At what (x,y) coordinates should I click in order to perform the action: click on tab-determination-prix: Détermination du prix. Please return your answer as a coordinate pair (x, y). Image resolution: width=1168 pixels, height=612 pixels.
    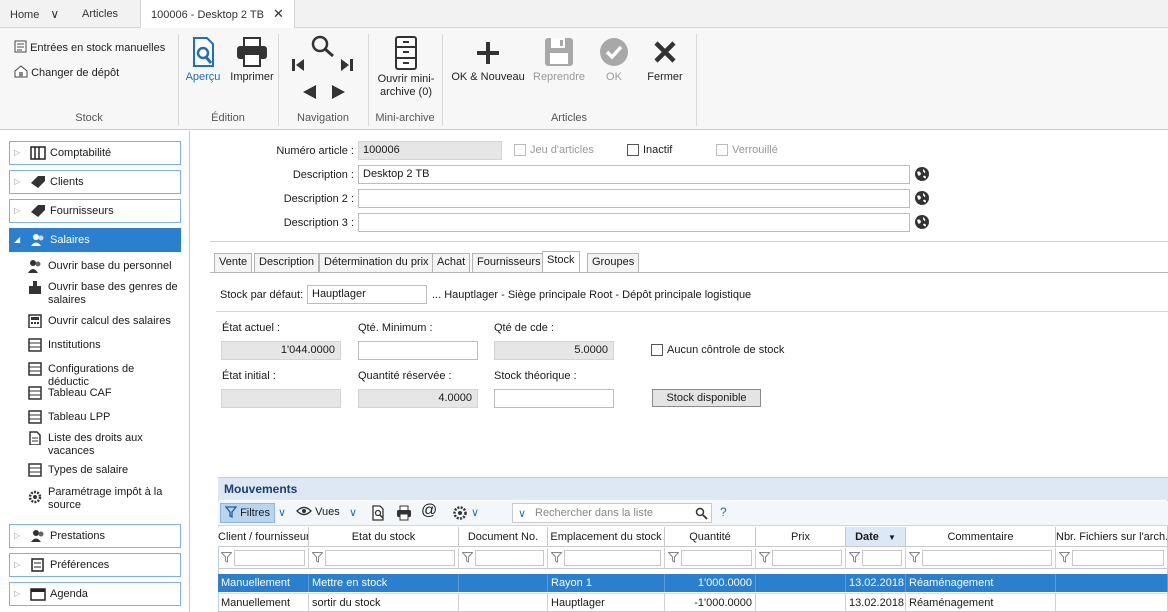
    Looking at the image, I should click on (376, 262).